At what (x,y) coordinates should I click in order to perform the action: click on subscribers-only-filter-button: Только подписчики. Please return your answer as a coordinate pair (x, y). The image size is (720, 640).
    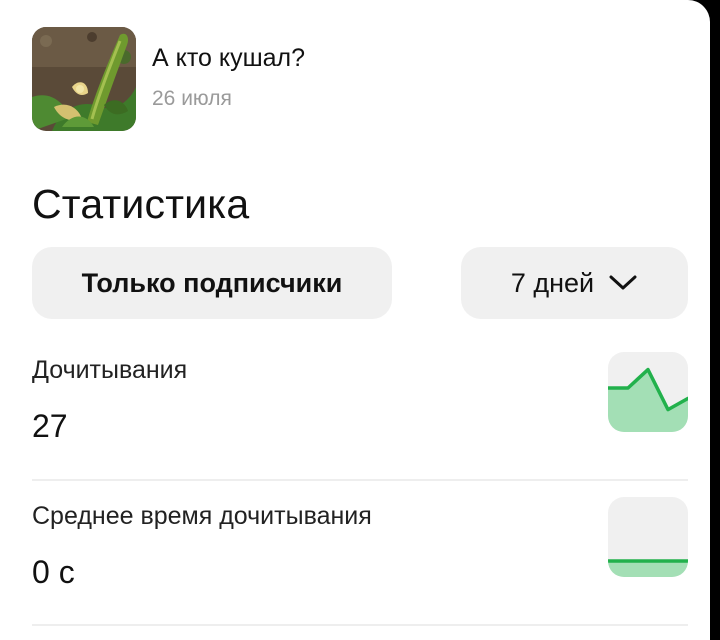
    Looking at the image, I should click on (212, 283).